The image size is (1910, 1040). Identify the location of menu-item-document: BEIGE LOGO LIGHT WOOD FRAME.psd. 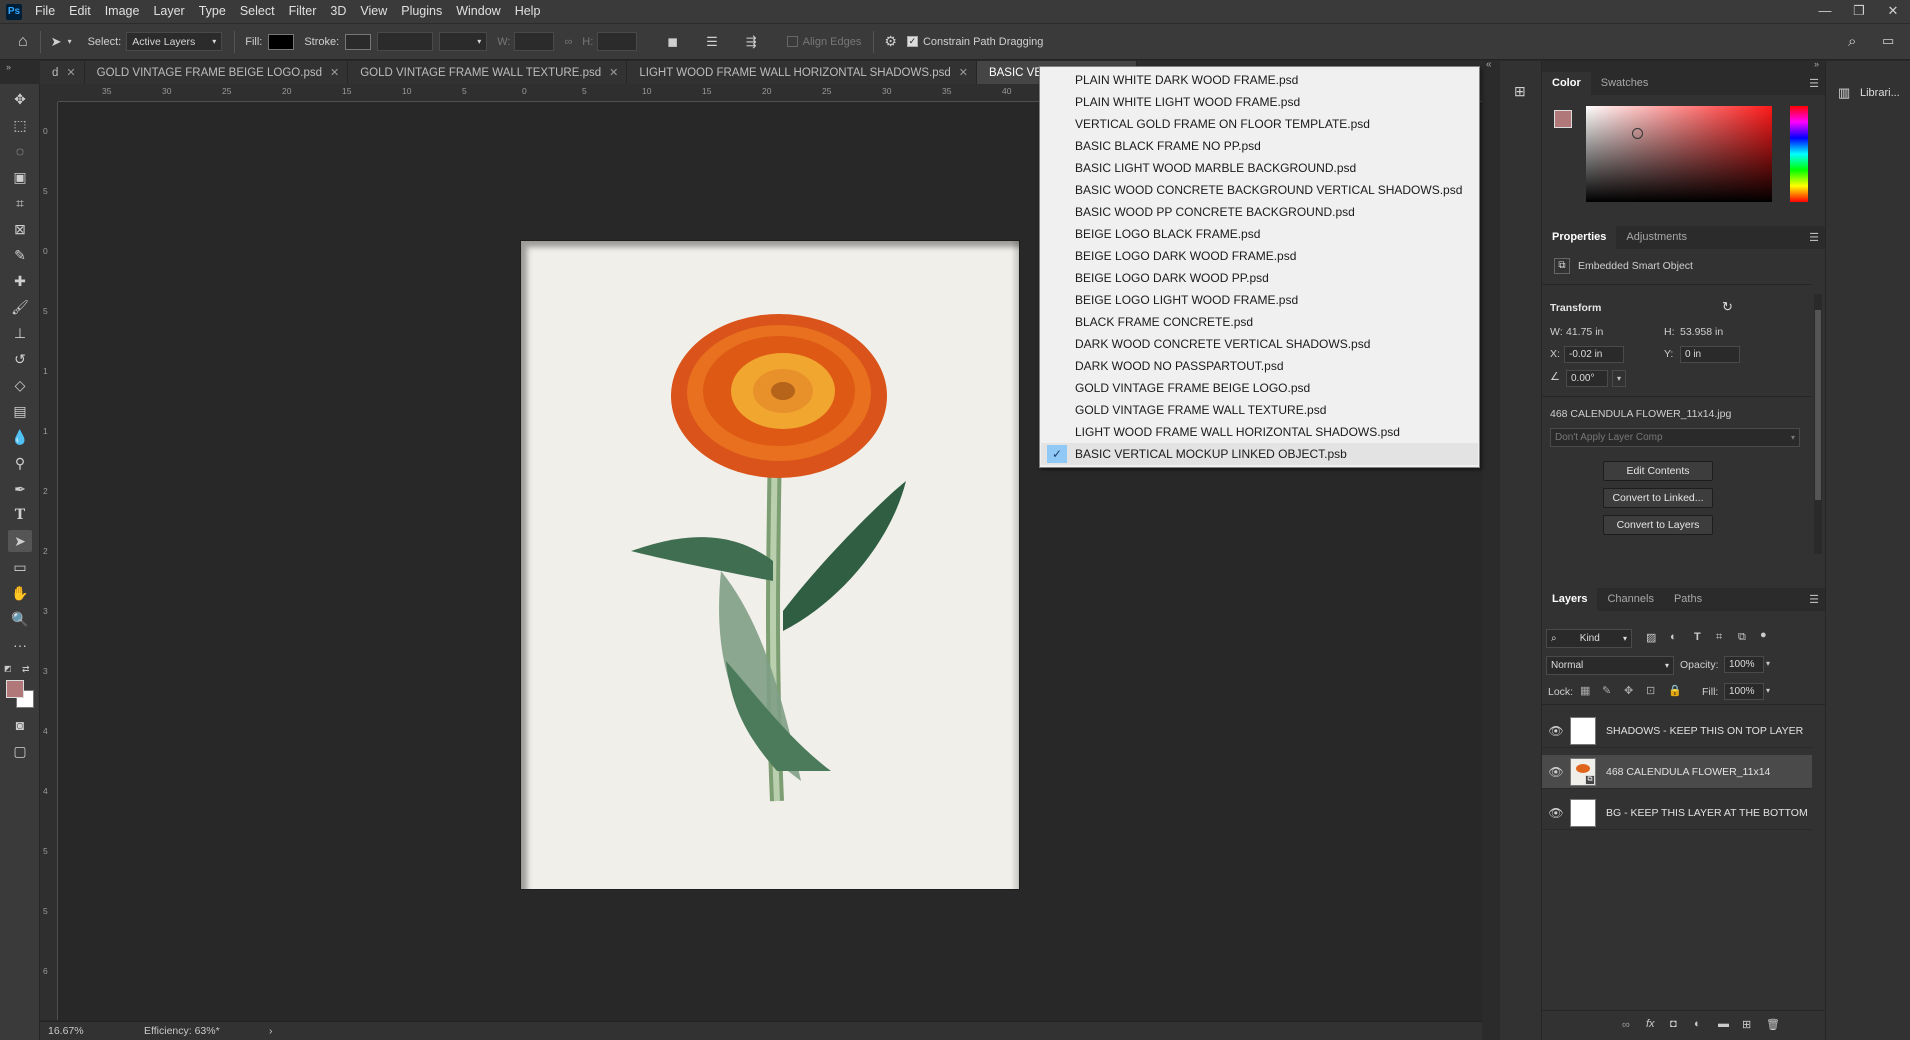
(1259, 300).